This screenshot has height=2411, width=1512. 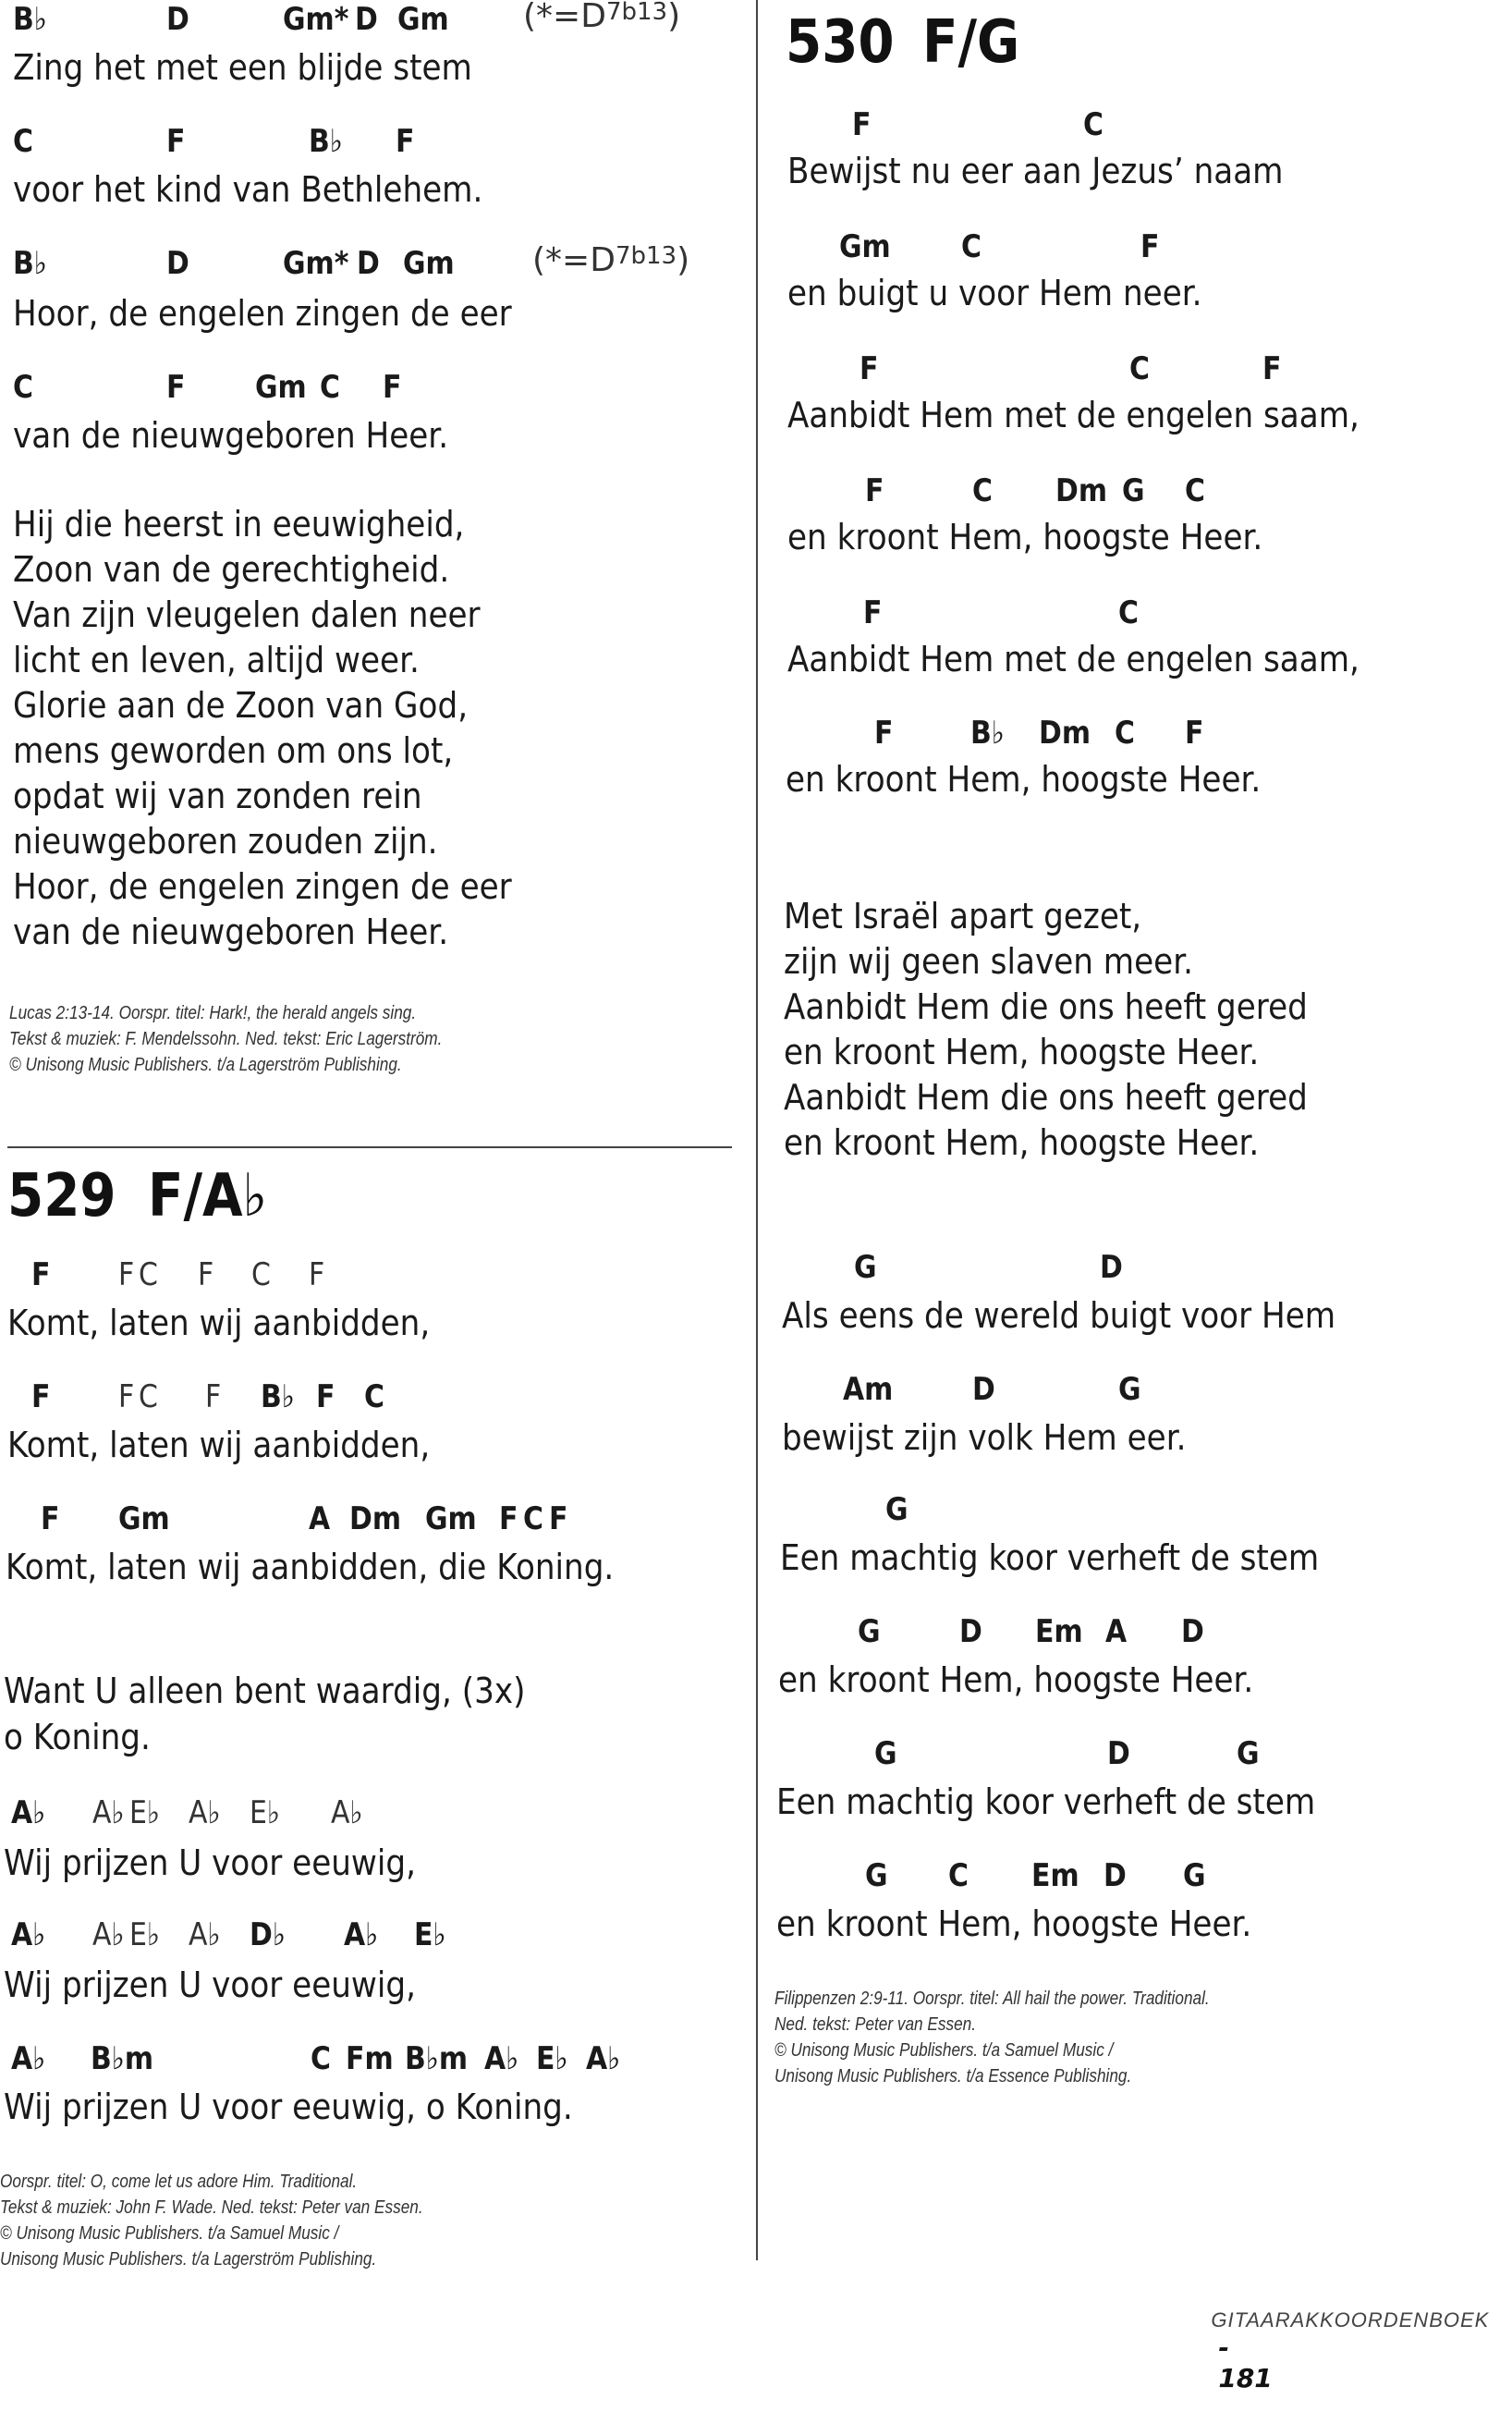 I want to click on chord: A, so click(x=1117, y=1631).